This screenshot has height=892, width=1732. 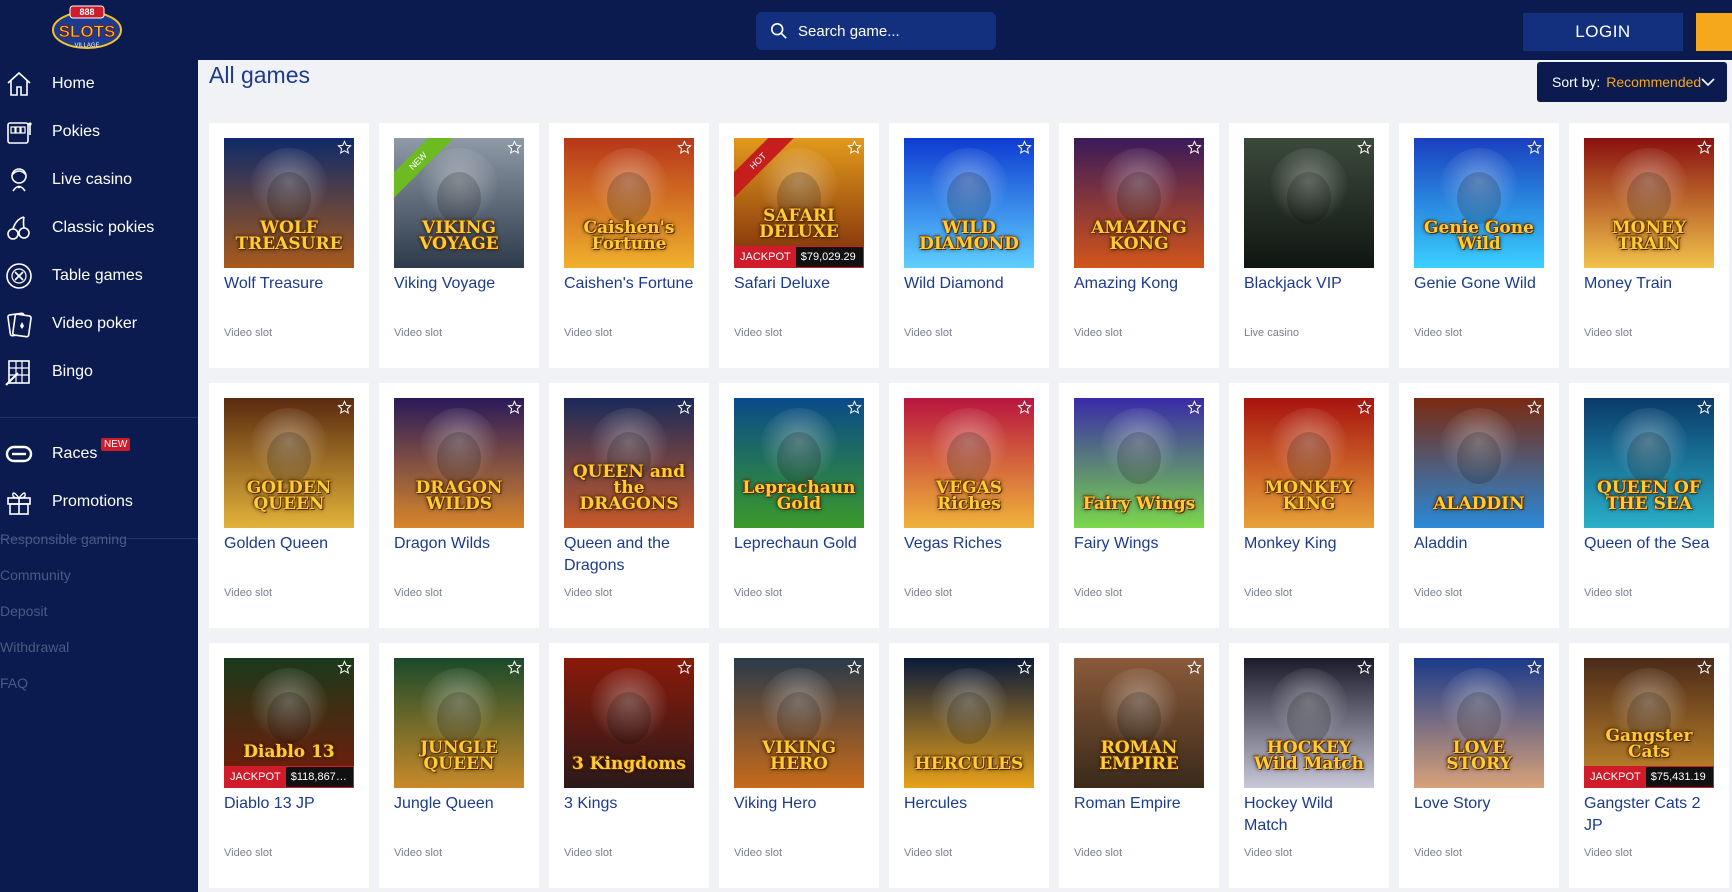 What do you see at coordinates (1479, 505) in the screenshot?
I see `game-card: ALADDIN Aladdin Video slot` at bounding box center [1479, 505].